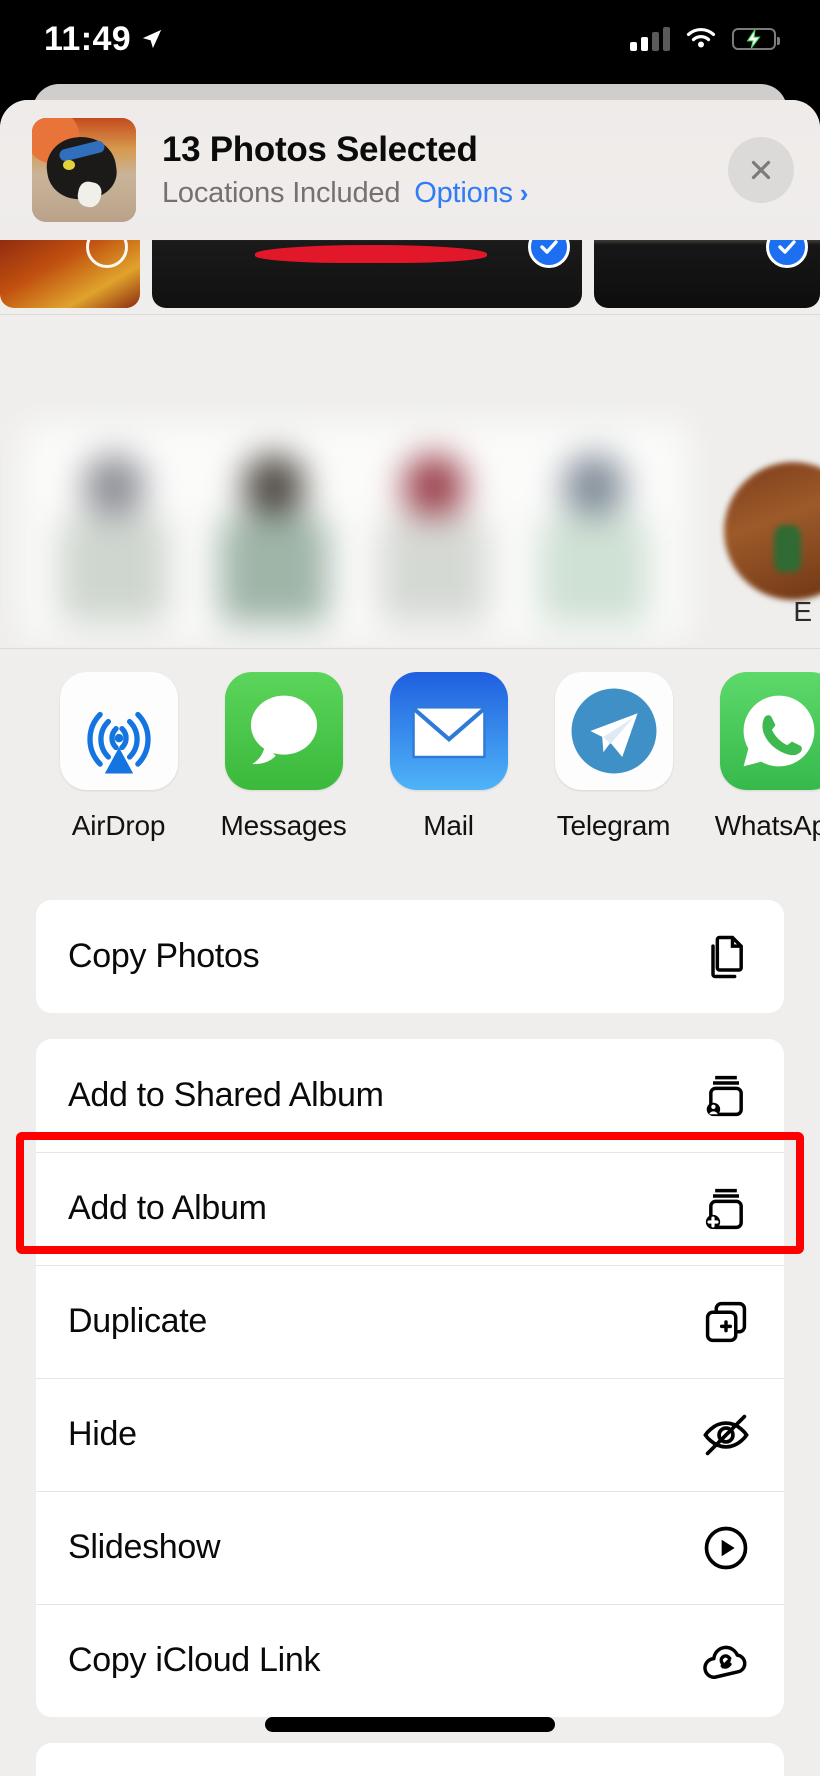 The image size is (820, 1776). I want to click on action-label: Copy iCloud Link, so click(194, 1660).